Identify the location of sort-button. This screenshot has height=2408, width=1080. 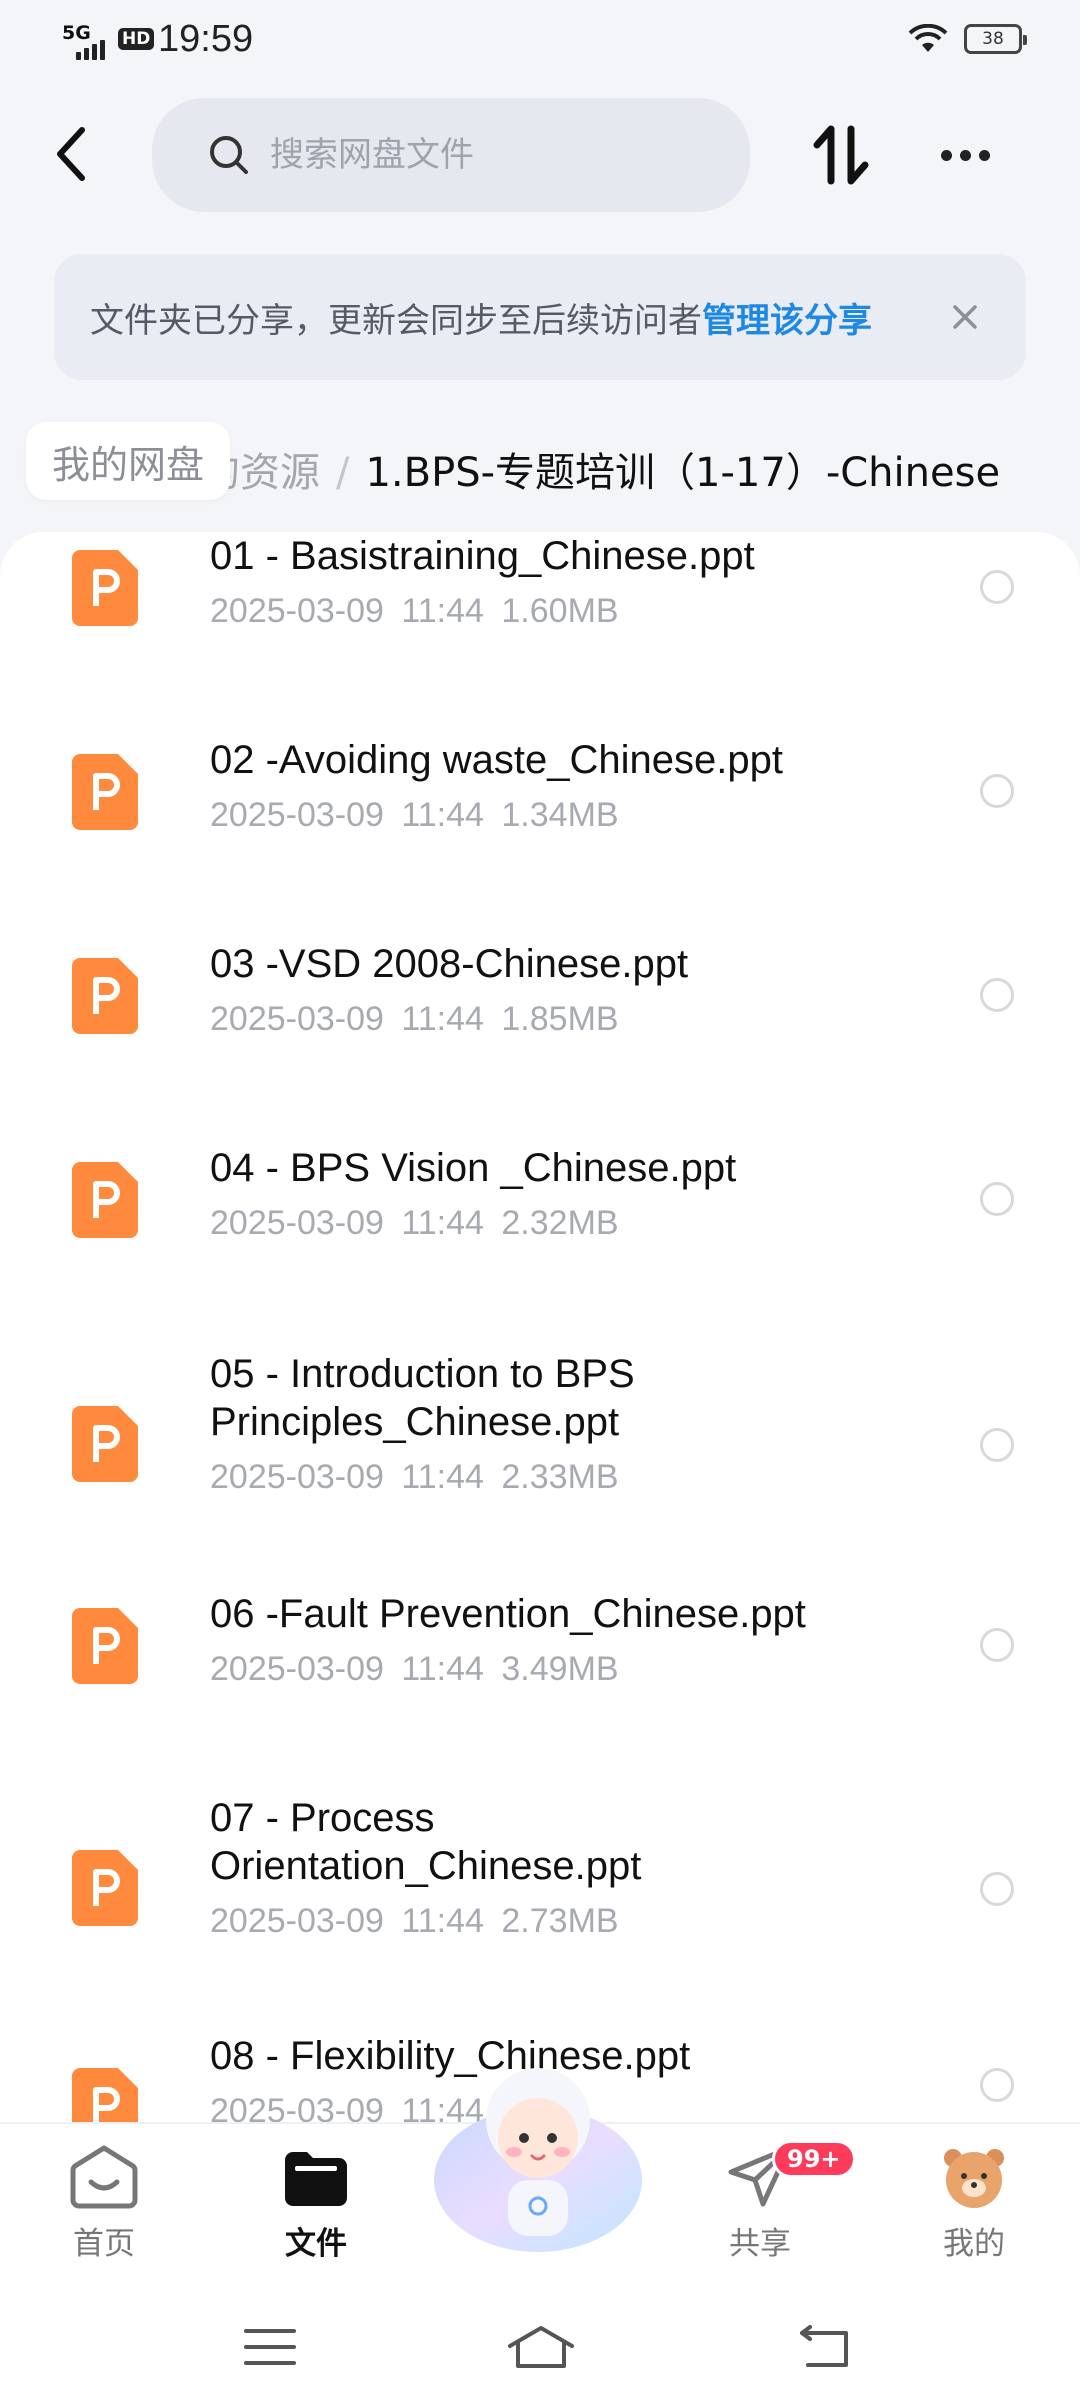
(841, 155).